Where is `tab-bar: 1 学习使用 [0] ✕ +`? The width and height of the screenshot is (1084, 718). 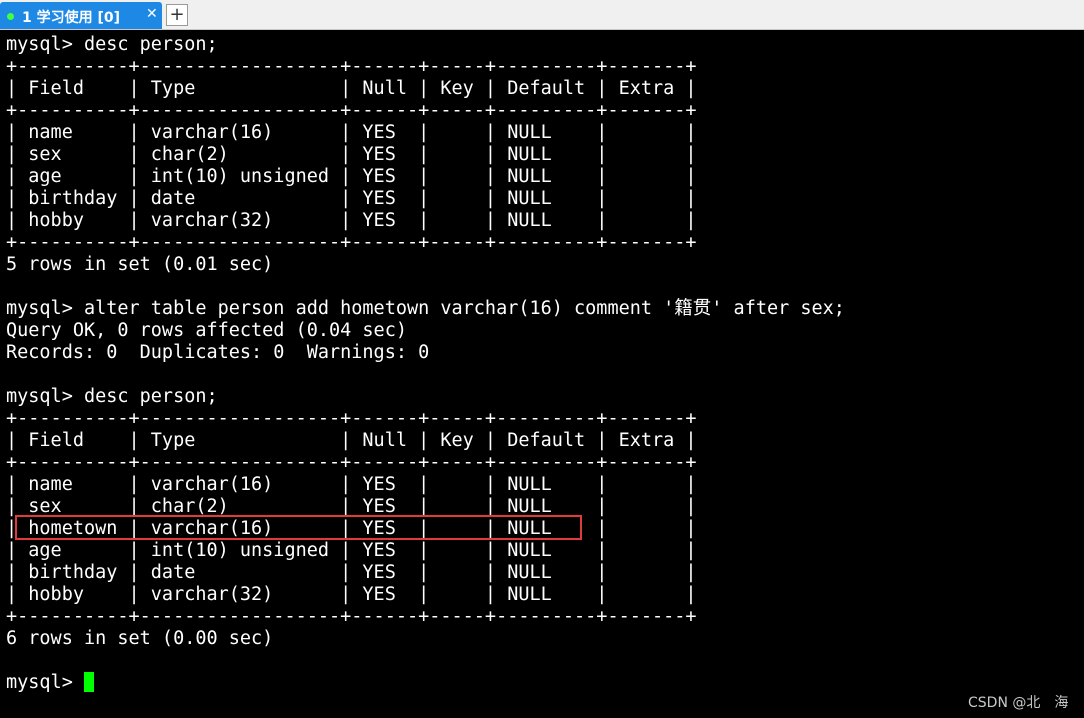
tab-bar: 1 学习使用 [0] ✕ + is located at coordinates (542, 15).